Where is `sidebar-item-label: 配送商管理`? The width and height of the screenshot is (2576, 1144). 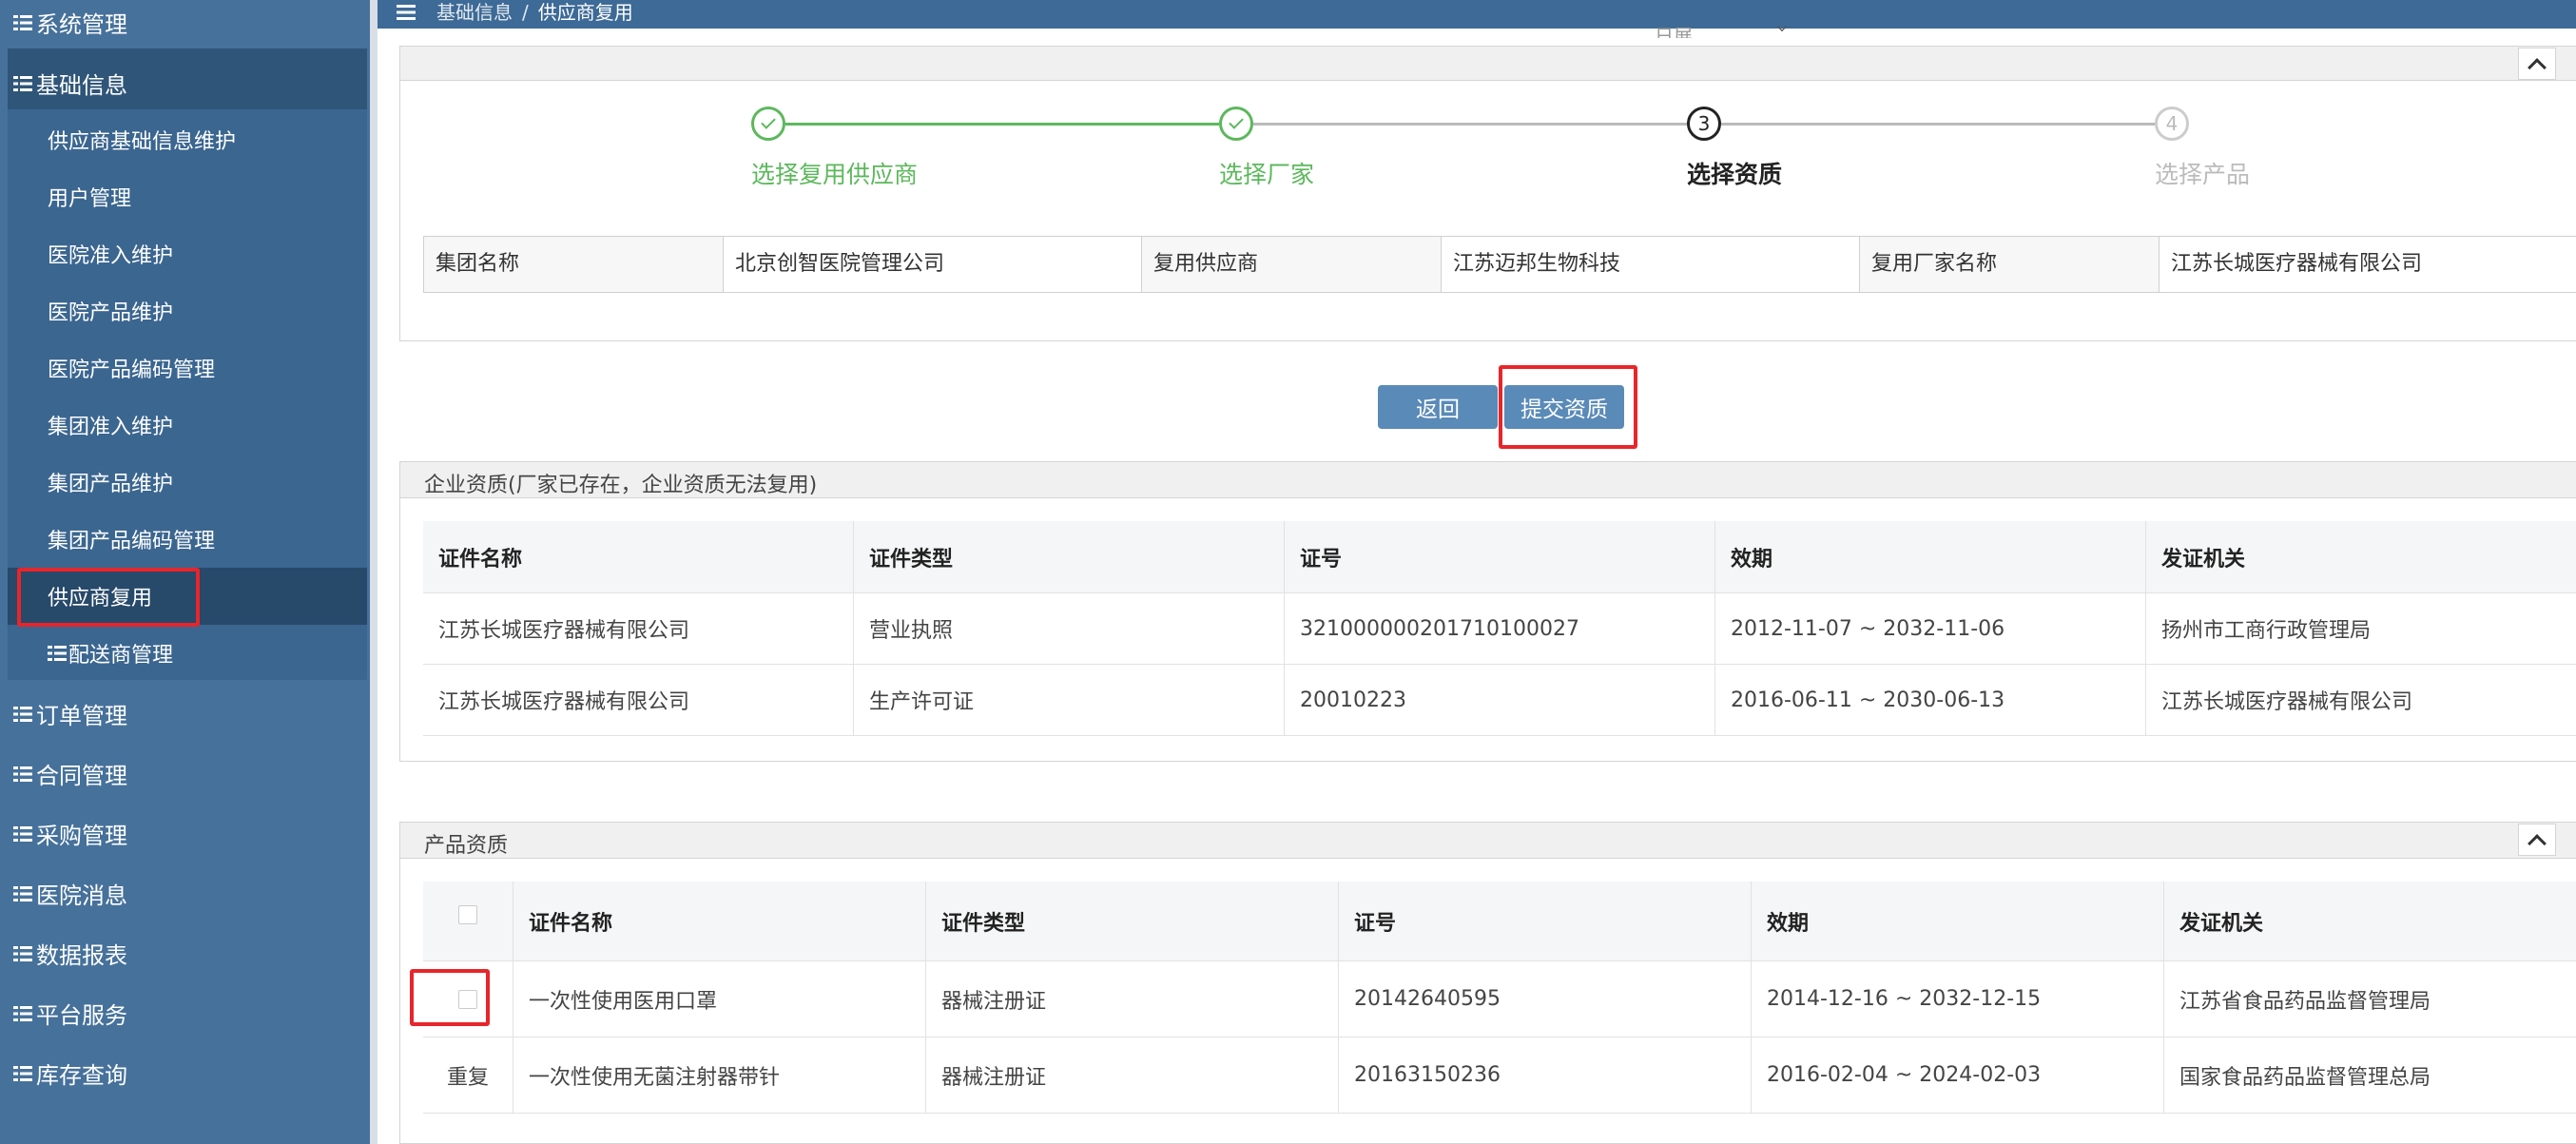 sidebar-item-label: 配送商管理 is located at coordinates (121, 656).